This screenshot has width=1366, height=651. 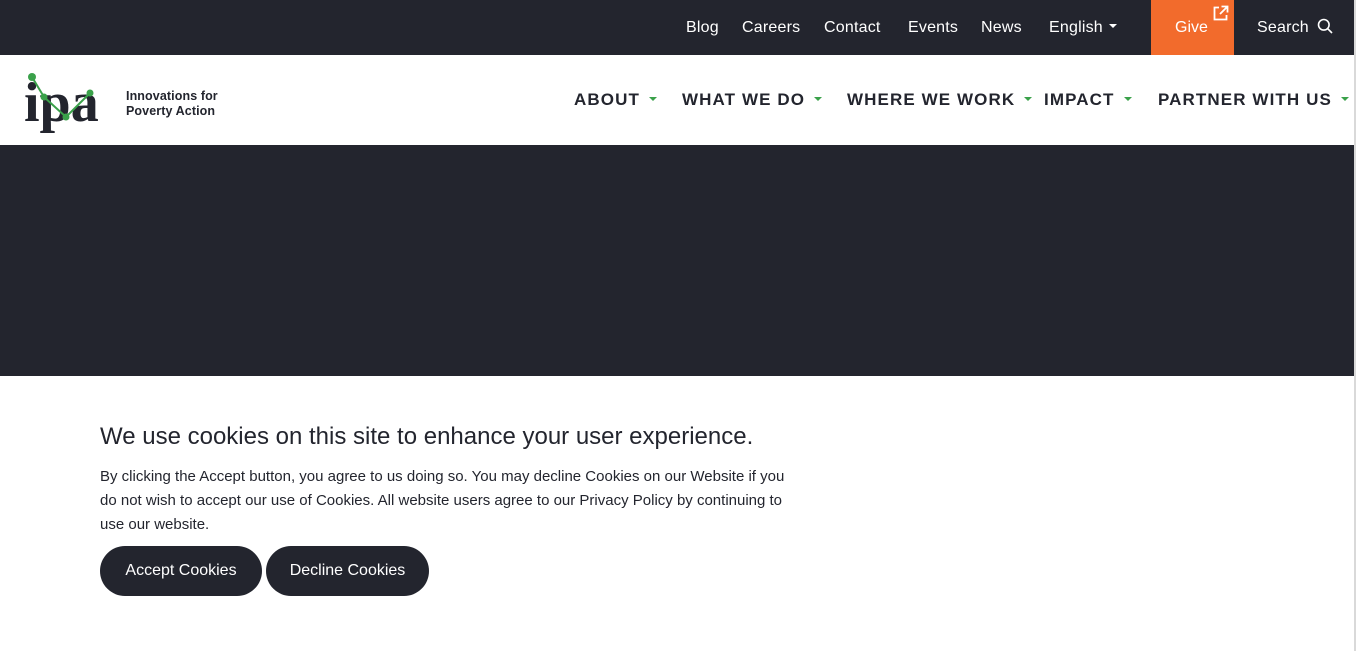 What do you see at coordinates (1245, 99) in the screenshot?
I see `nav-partner-with-us-label: PARTNER WITH US` at bounding box center [1245, 99].